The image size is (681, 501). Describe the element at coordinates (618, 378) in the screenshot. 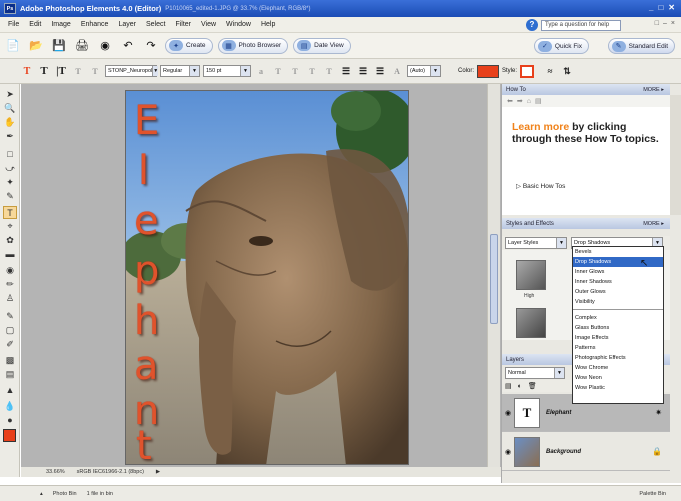

I see `dropdown-option: Wow Neon` at that location.